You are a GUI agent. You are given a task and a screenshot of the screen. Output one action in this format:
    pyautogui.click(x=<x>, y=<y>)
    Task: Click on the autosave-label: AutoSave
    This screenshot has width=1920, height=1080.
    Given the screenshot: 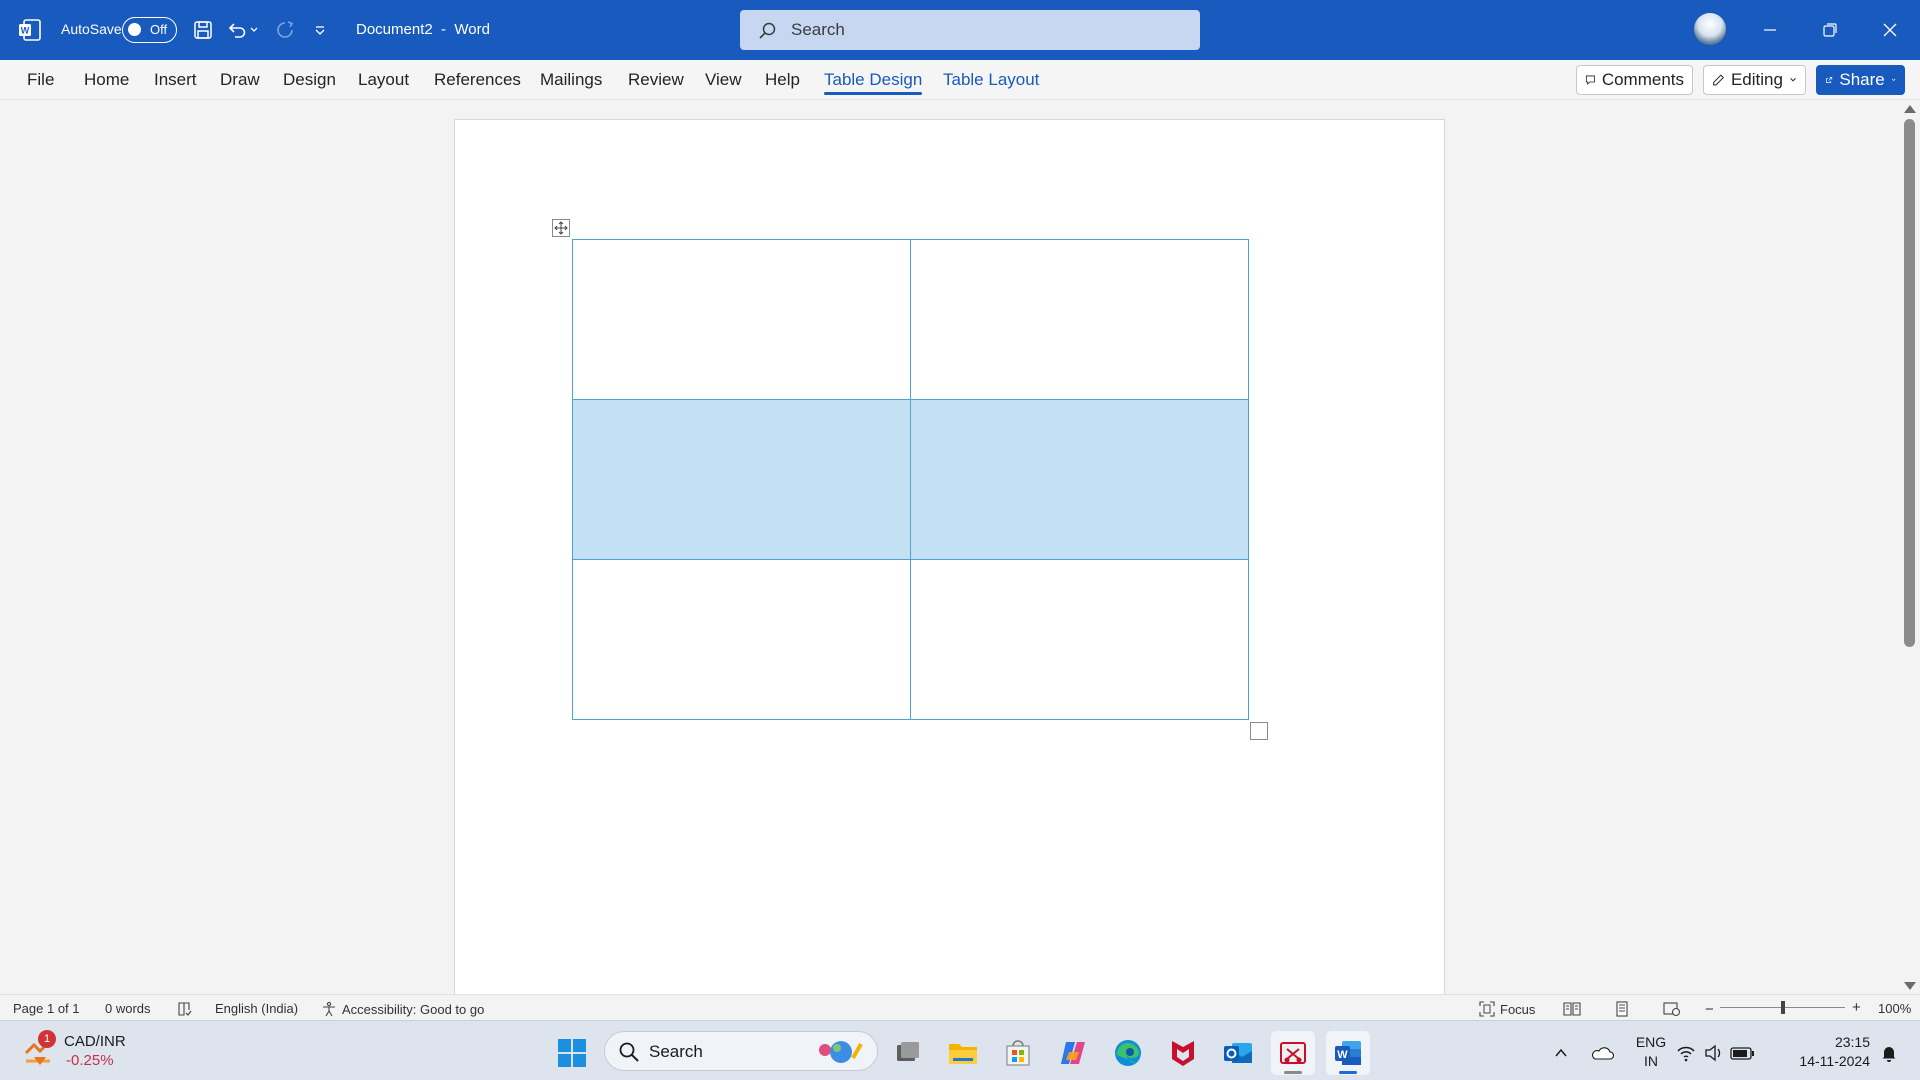 What is the action you would take?
    pyautogui.click(x=91, y=29)
    